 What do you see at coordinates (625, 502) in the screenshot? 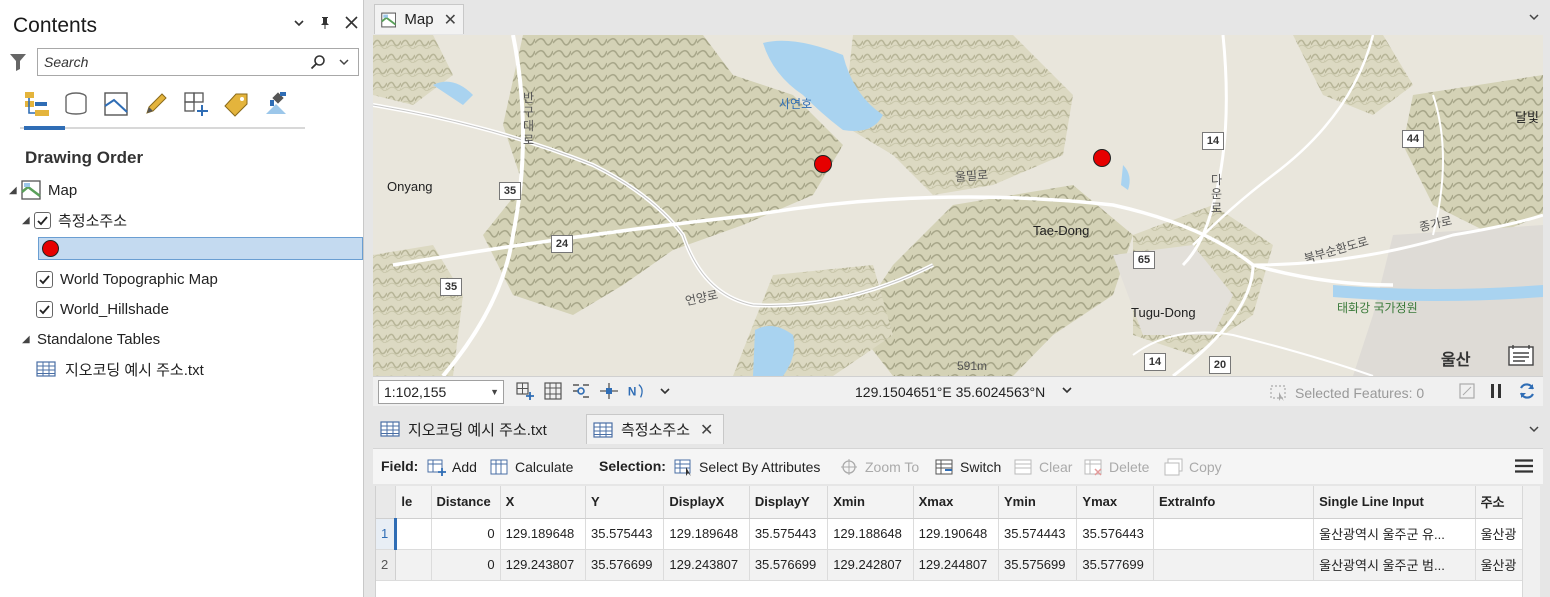
I see `column-header: Y` at bounding box center [625, 502].